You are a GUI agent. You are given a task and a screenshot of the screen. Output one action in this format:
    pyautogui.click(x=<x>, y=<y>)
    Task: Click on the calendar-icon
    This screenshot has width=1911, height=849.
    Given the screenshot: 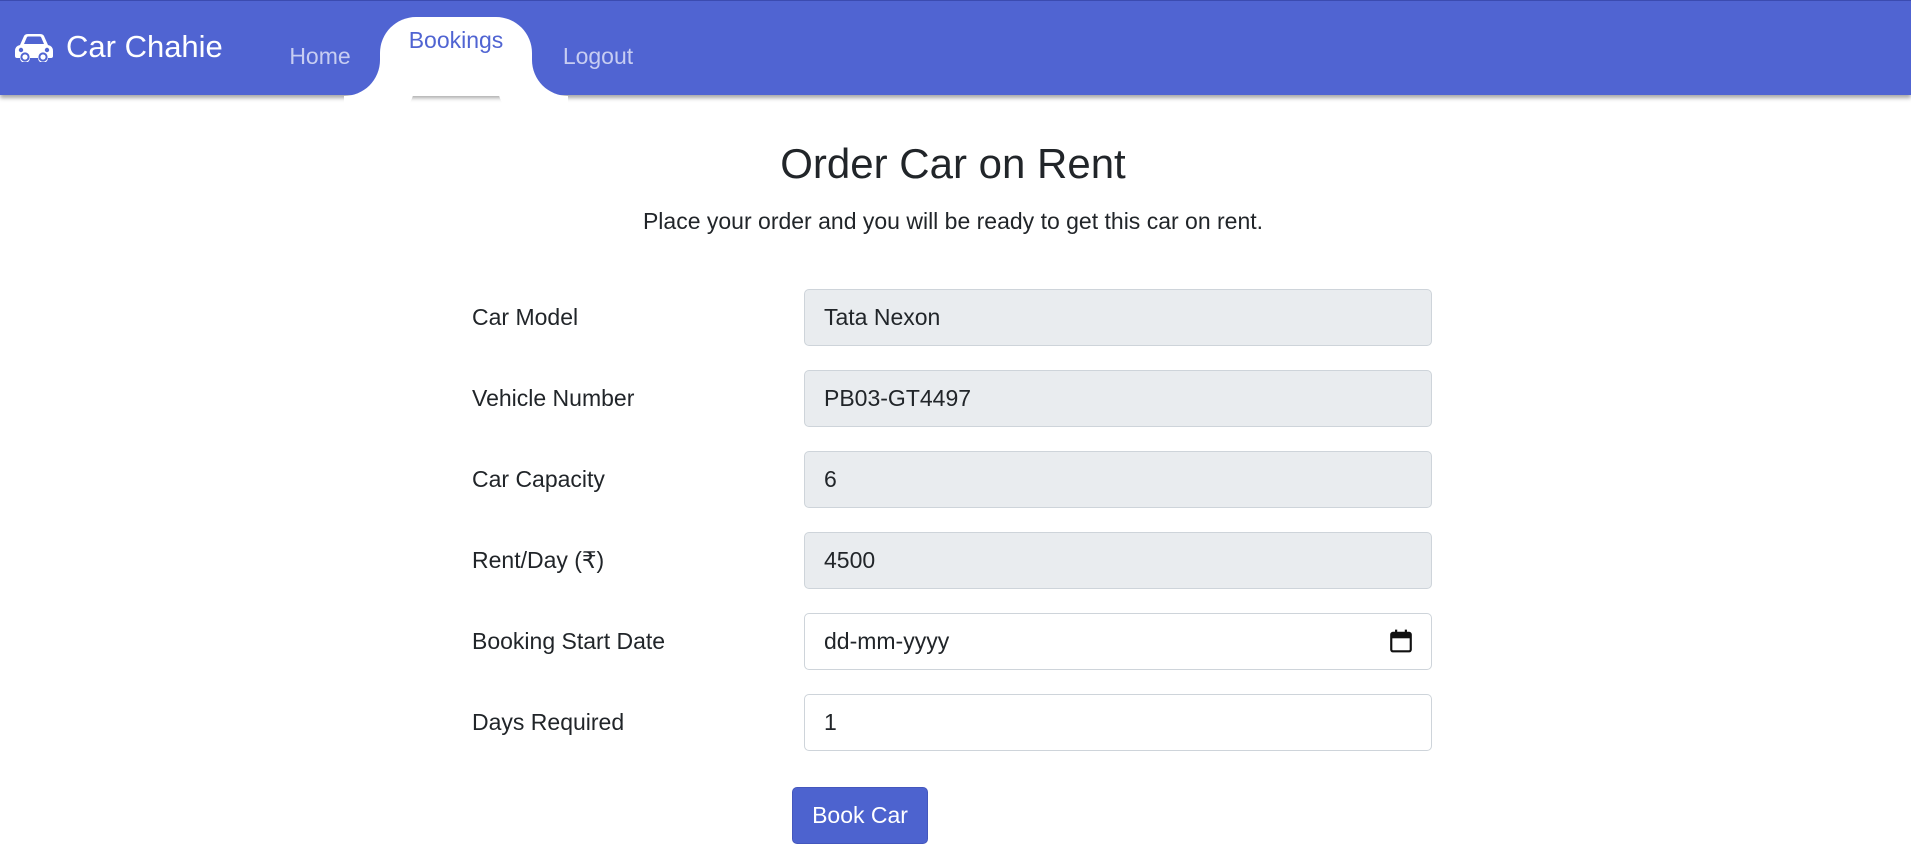 What is the action you would take?
    pyautogui.click(x=1401, y=641)
    